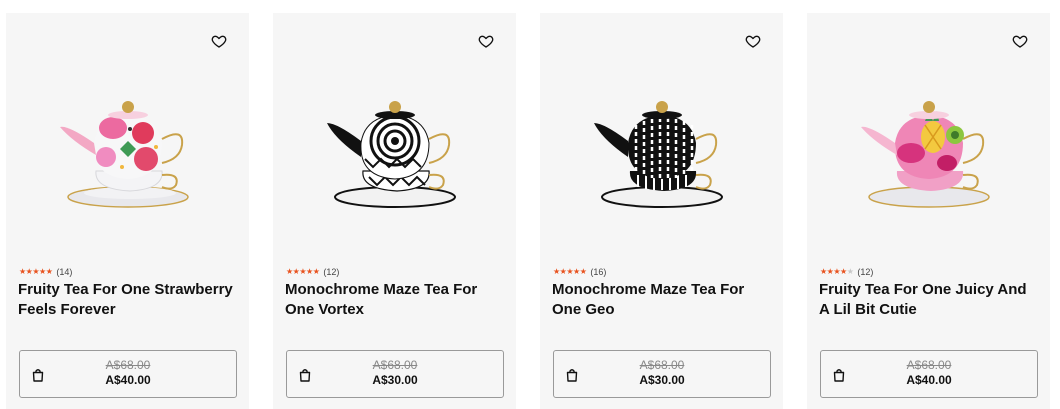 This screenshot has width=1060, height=409. Describe the element at coordinates (64, 272) in the screenshot. I see `review-count: (14)` at that location.